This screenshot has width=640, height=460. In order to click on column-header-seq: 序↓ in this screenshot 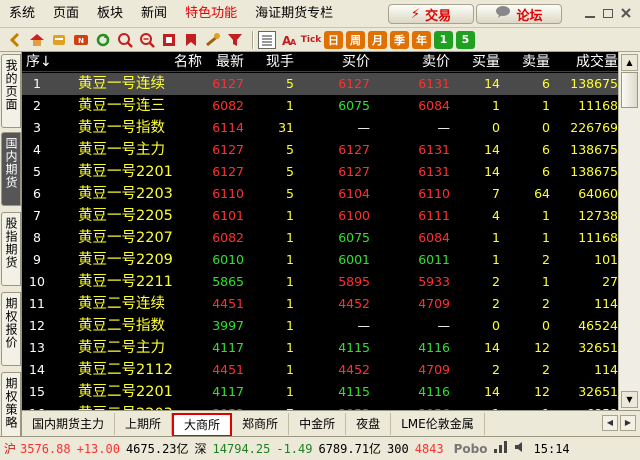, I will do `click(40, 62)`.